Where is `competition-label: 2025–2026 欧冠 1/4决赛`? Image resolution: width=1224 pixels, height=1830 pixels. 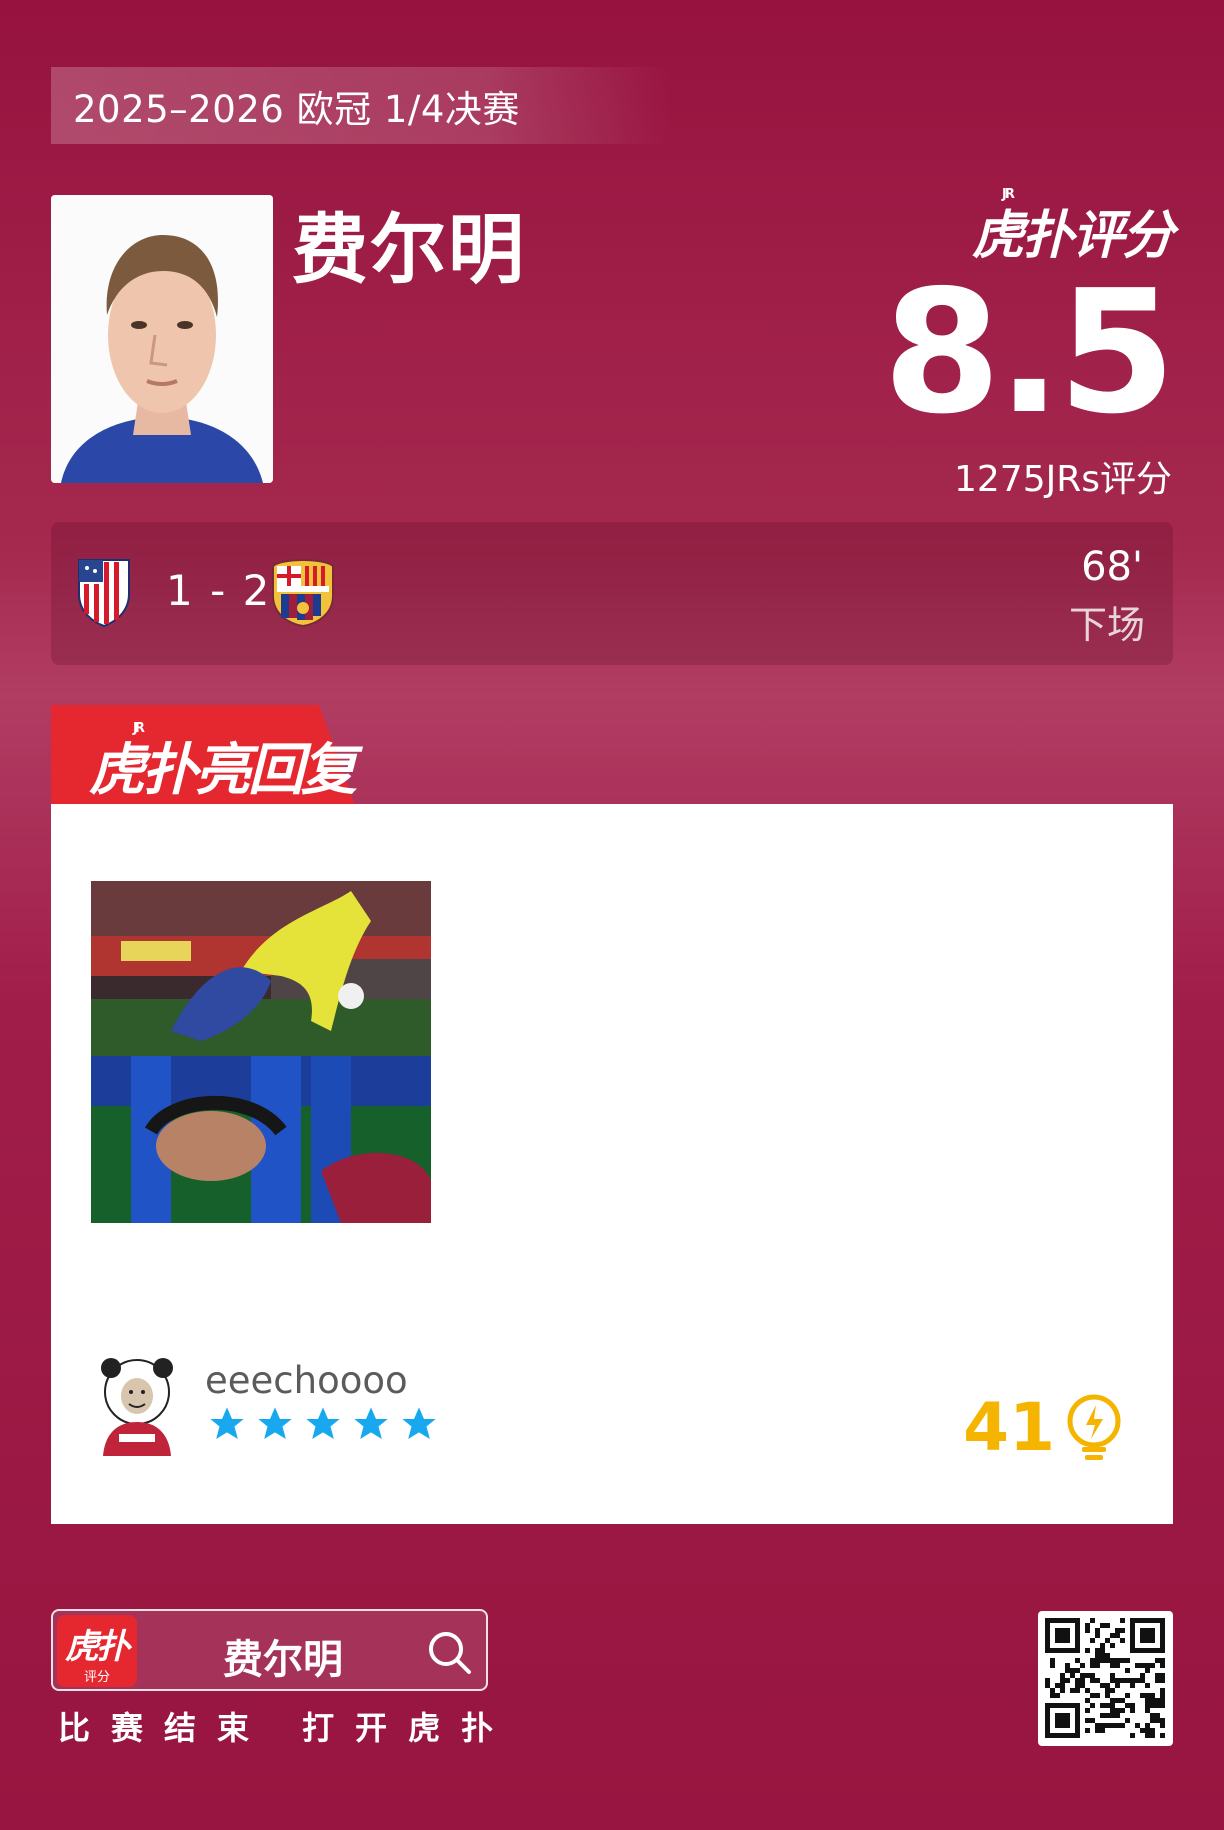 competition-label: 2025–2026 欧冠 1/4决赛 is located at coordinates (296, 109).